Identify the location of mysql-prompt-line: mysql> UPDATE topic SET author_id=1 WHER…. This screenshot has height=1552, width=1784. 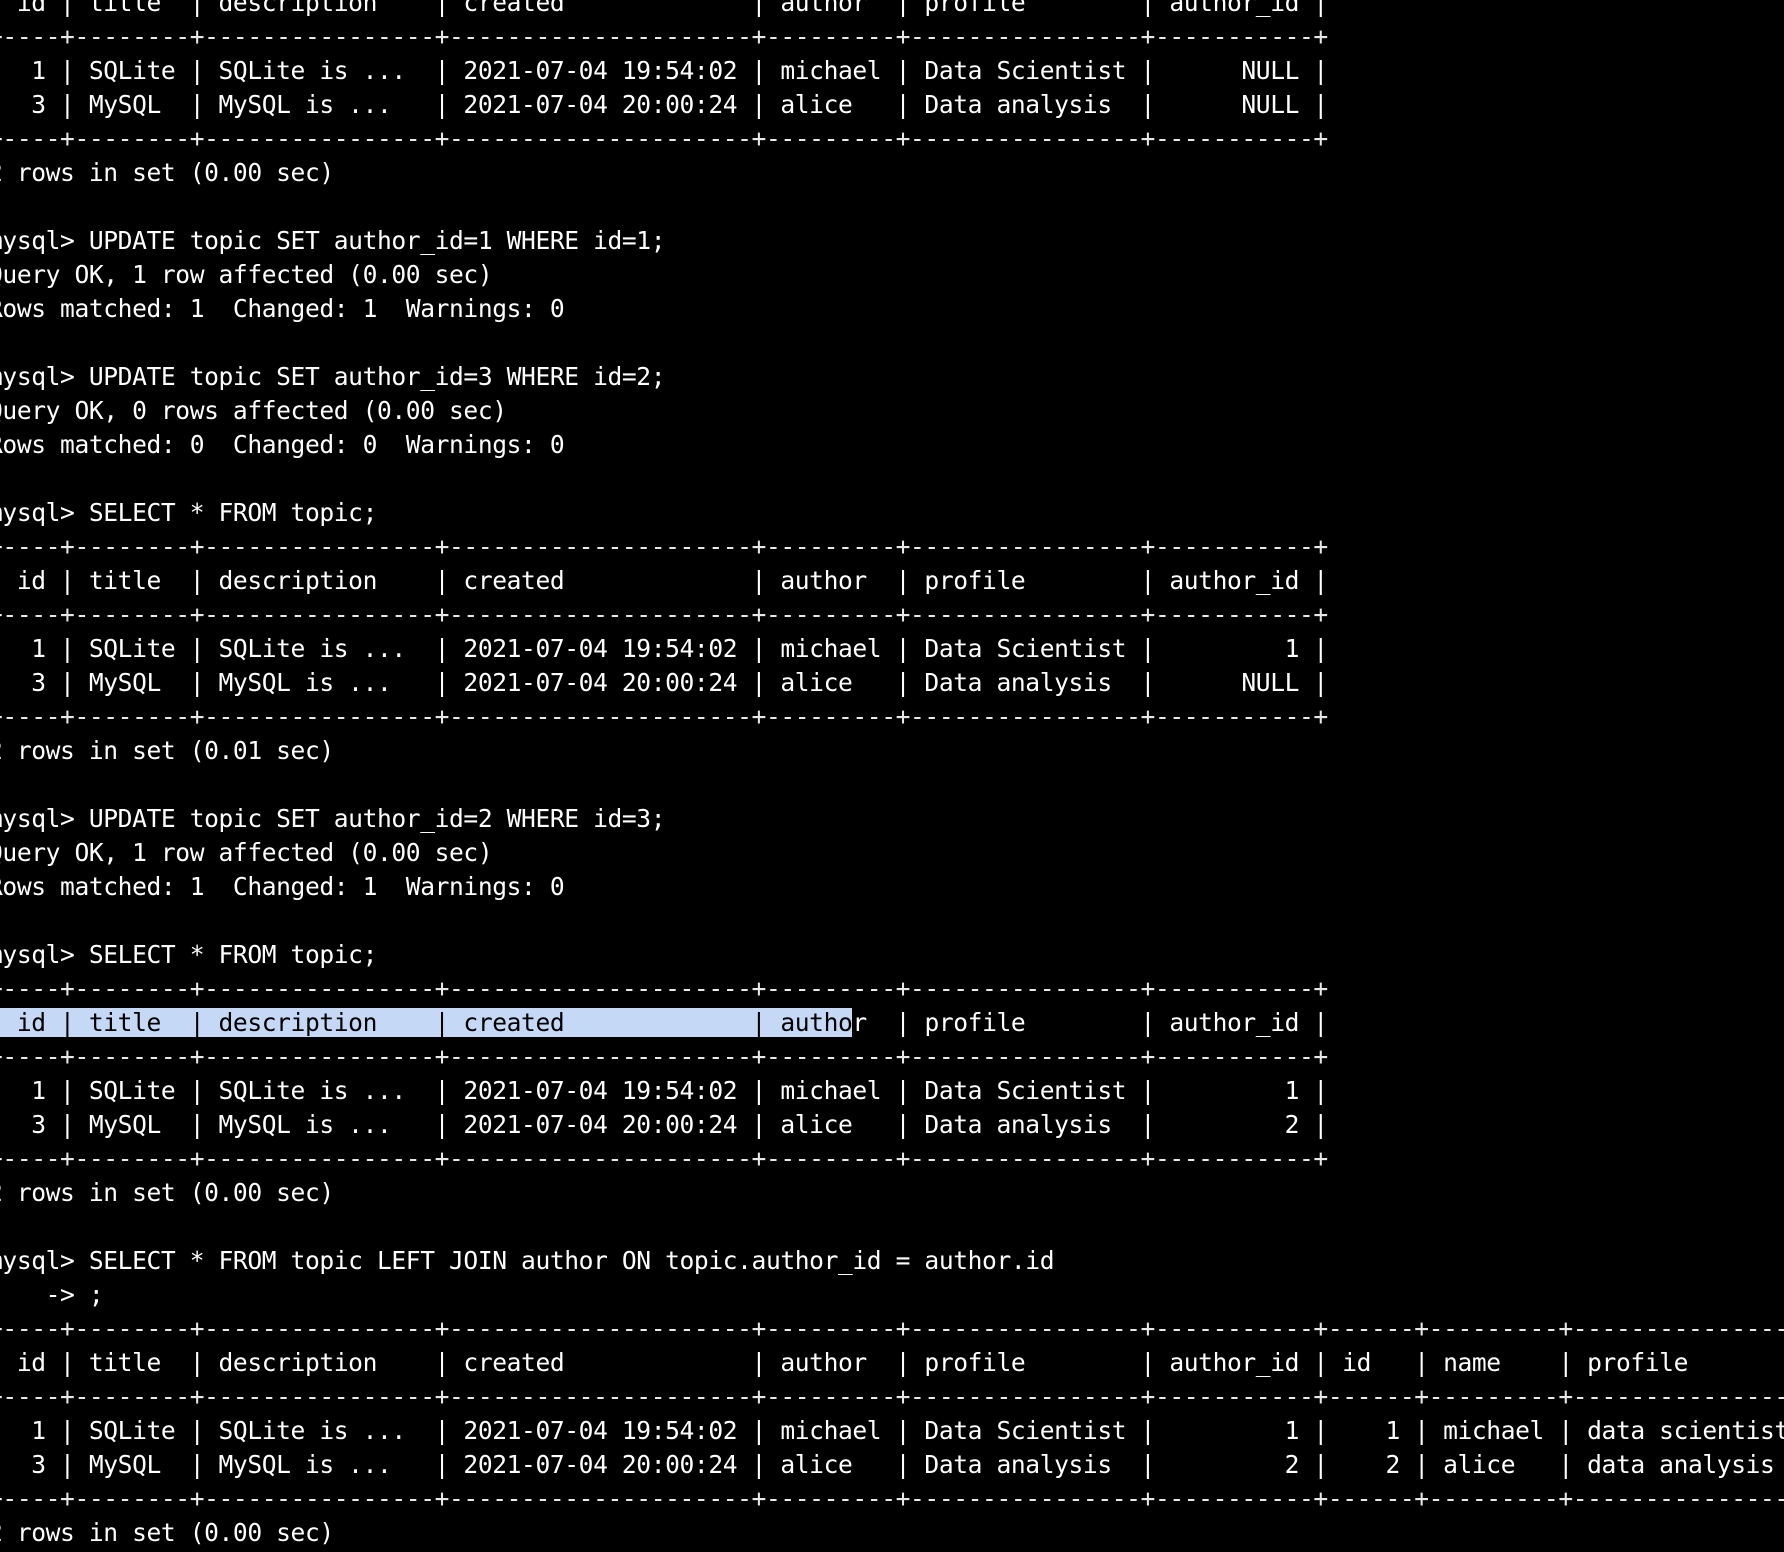
(333, 240).